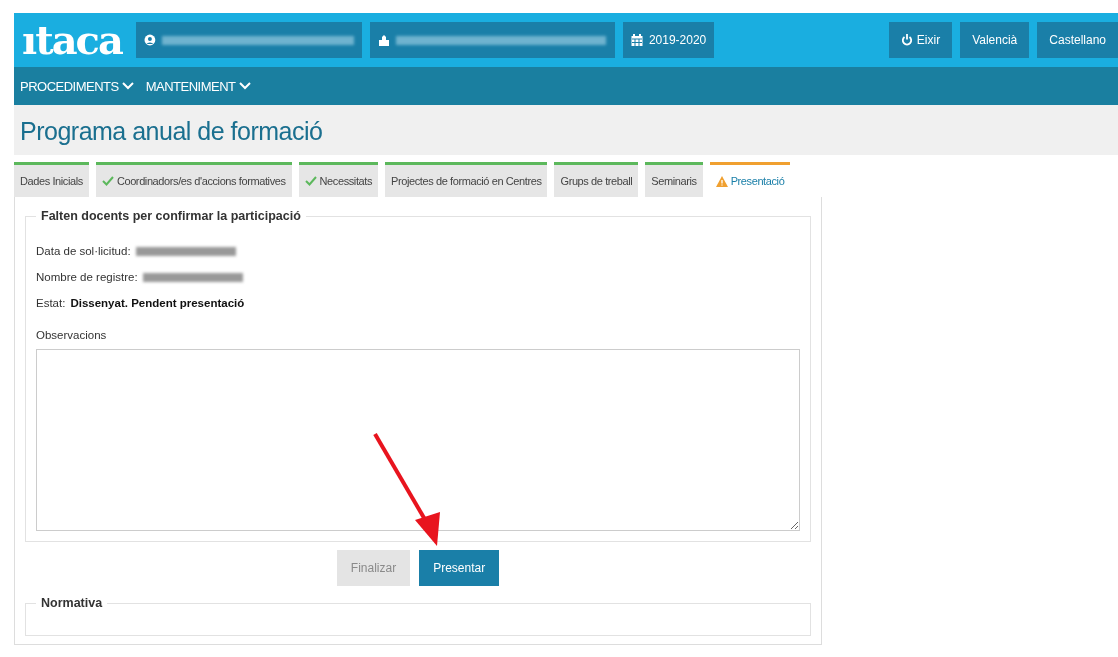  Describe the element at coordinates (77, 86) in the screenshot. I see `nav-menu: PROCEDIMENTS` at that location.